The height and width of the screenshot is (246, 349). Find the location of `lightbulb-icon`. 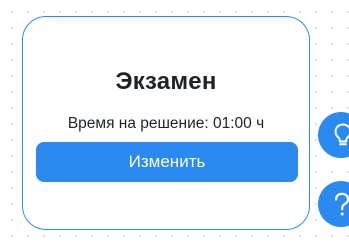

lightbulb-icon is located at coordinates (340, 135).